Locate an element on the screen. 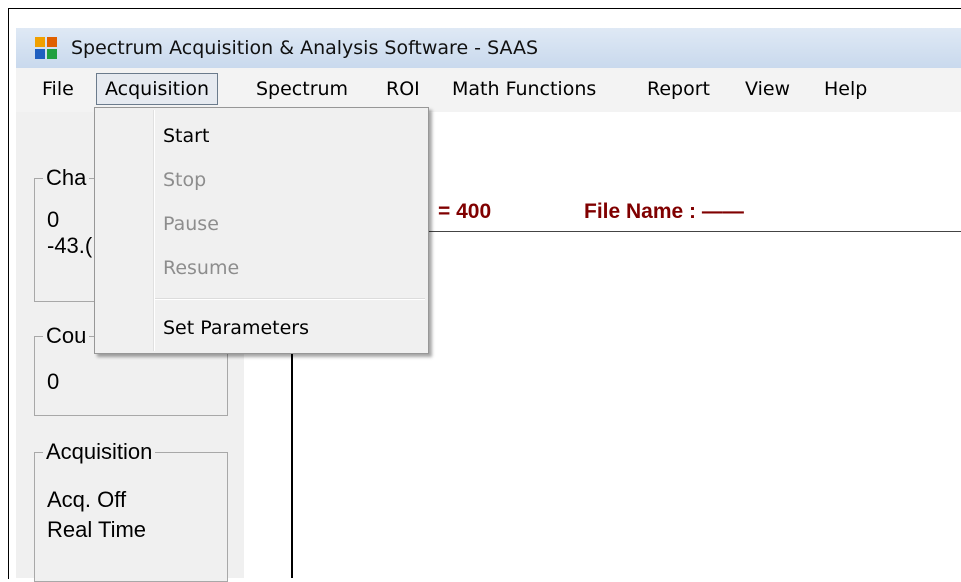 The image size is (961, 582). menu-item-stop: Stop is located at coordinates (184, 180).